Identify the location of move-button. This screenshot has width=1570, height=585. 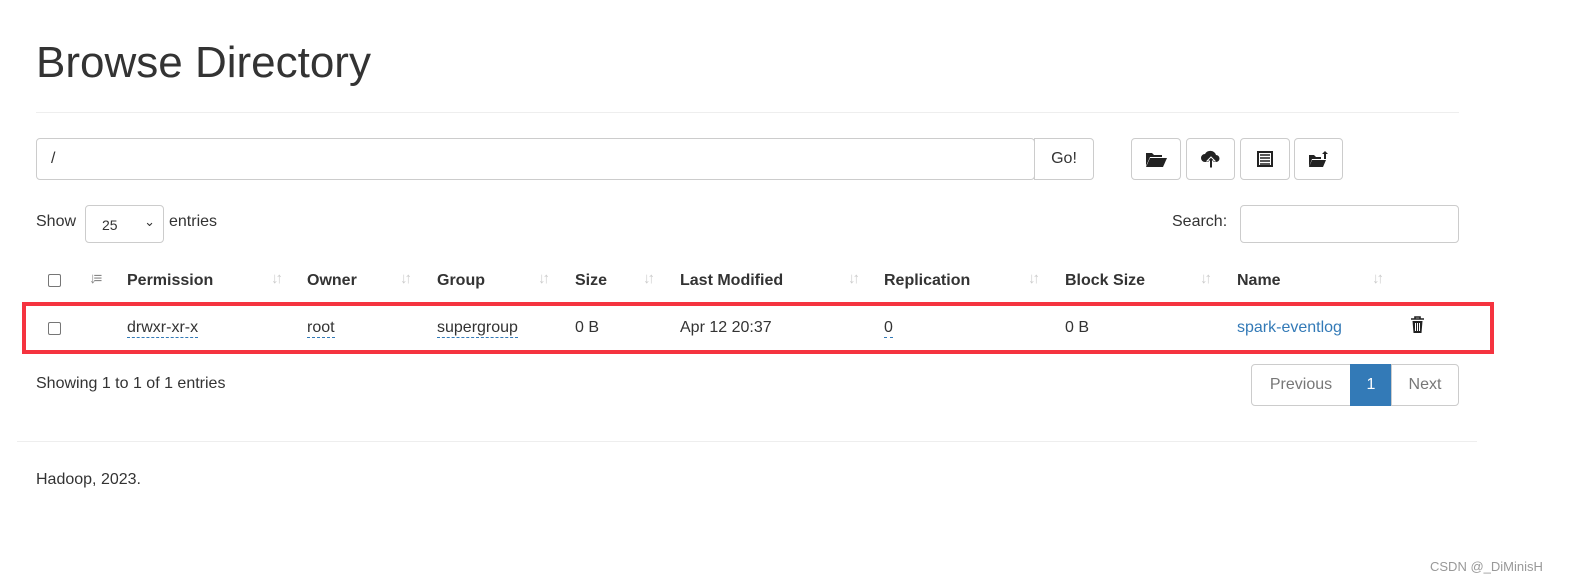
(1318, 159).